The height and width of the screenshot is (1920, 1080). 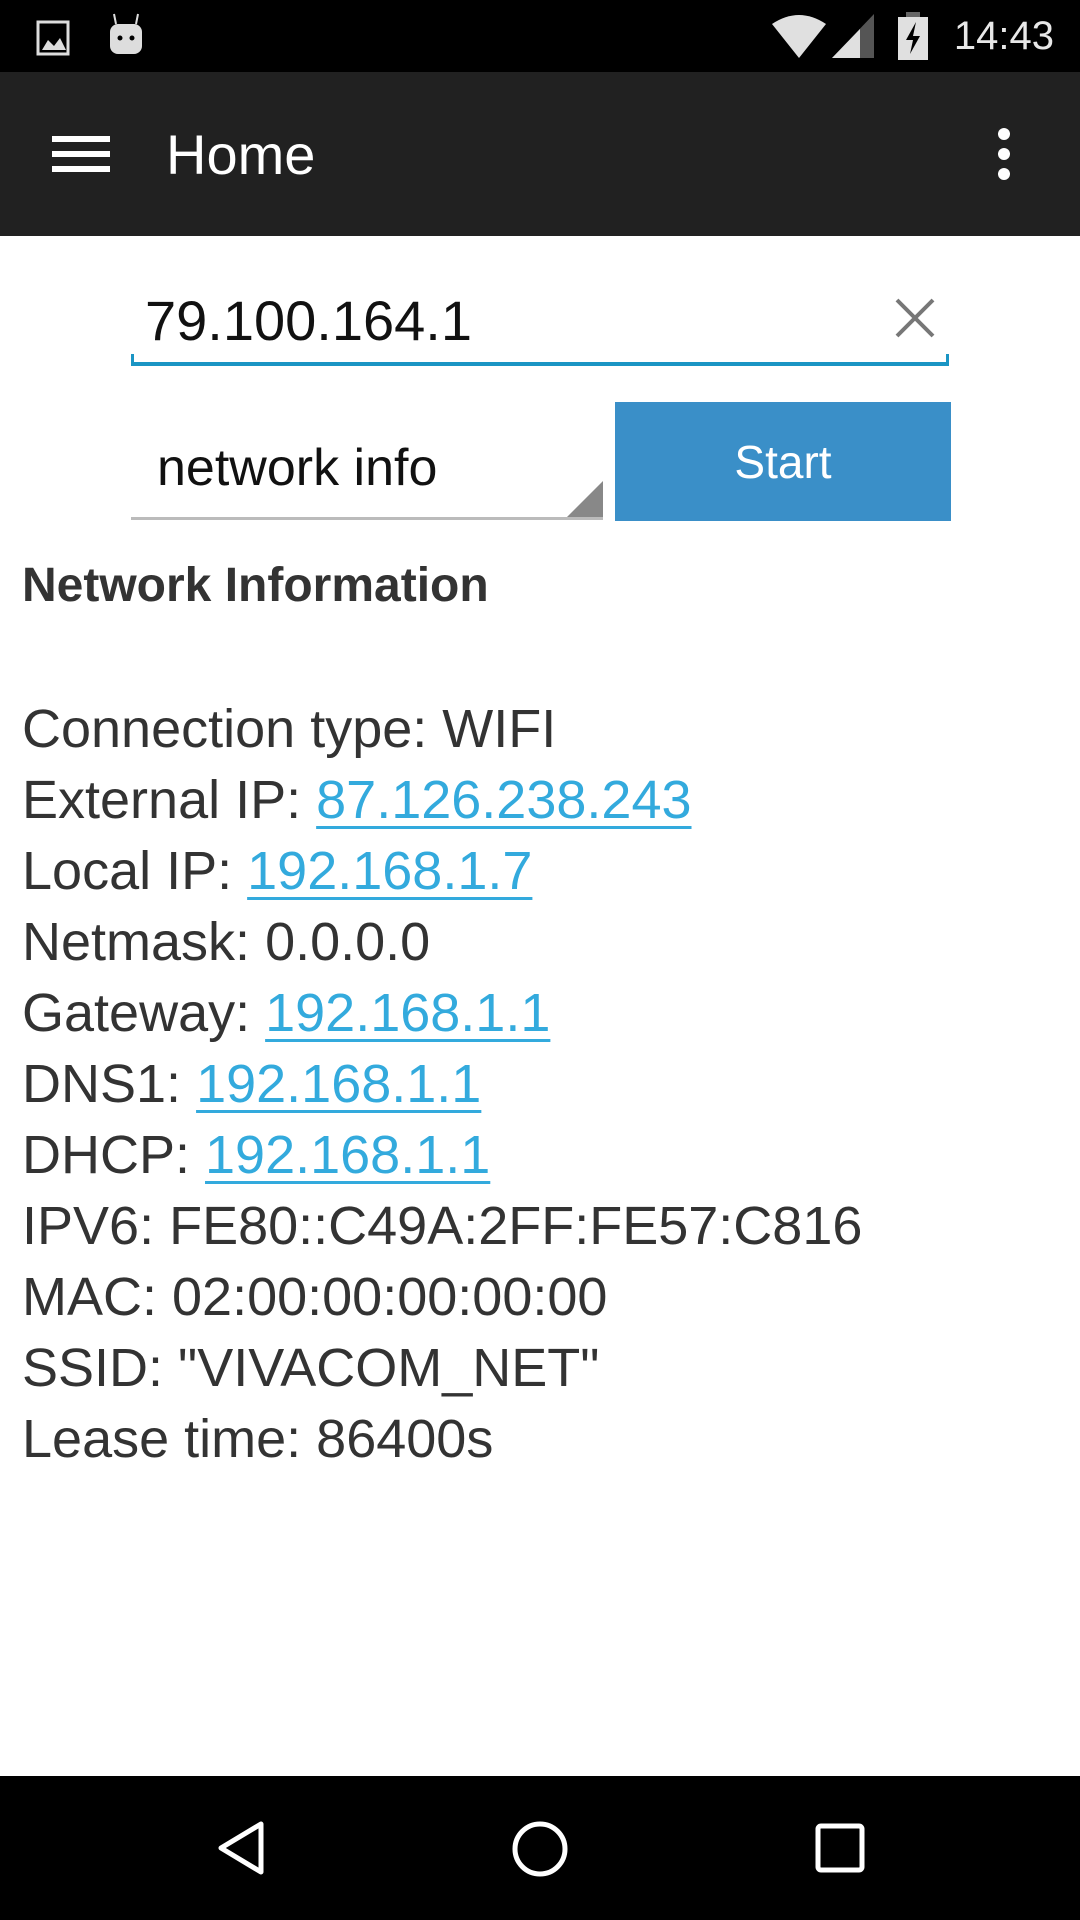 What do you see at coordinates (114, 1155) in the screenshot?
I see `info-label: DHCP:` at bounding box center [114, 1155].